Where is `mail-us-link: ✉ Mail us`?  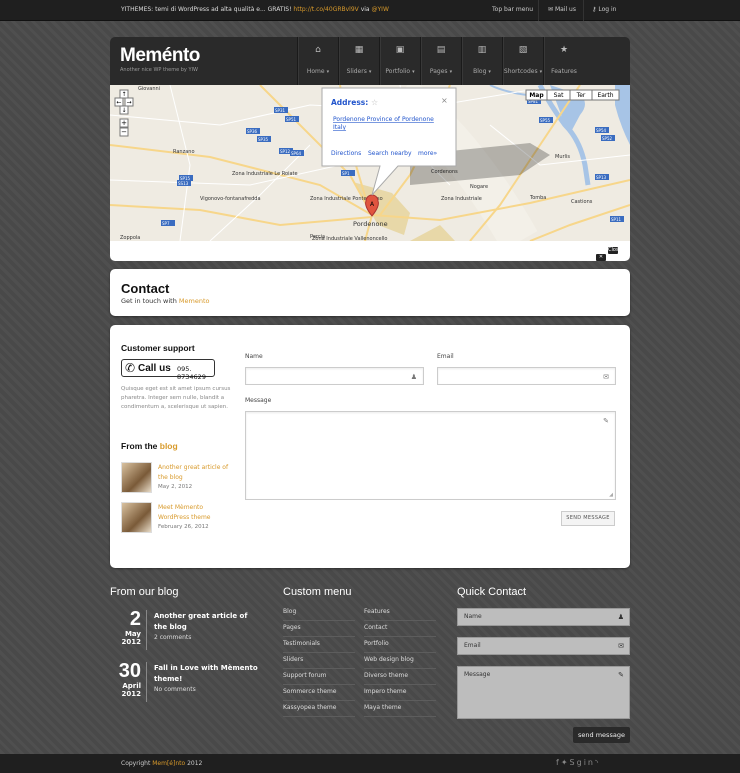
mail-us-link: ✉ Mail us is located at coordinates (562, 9).